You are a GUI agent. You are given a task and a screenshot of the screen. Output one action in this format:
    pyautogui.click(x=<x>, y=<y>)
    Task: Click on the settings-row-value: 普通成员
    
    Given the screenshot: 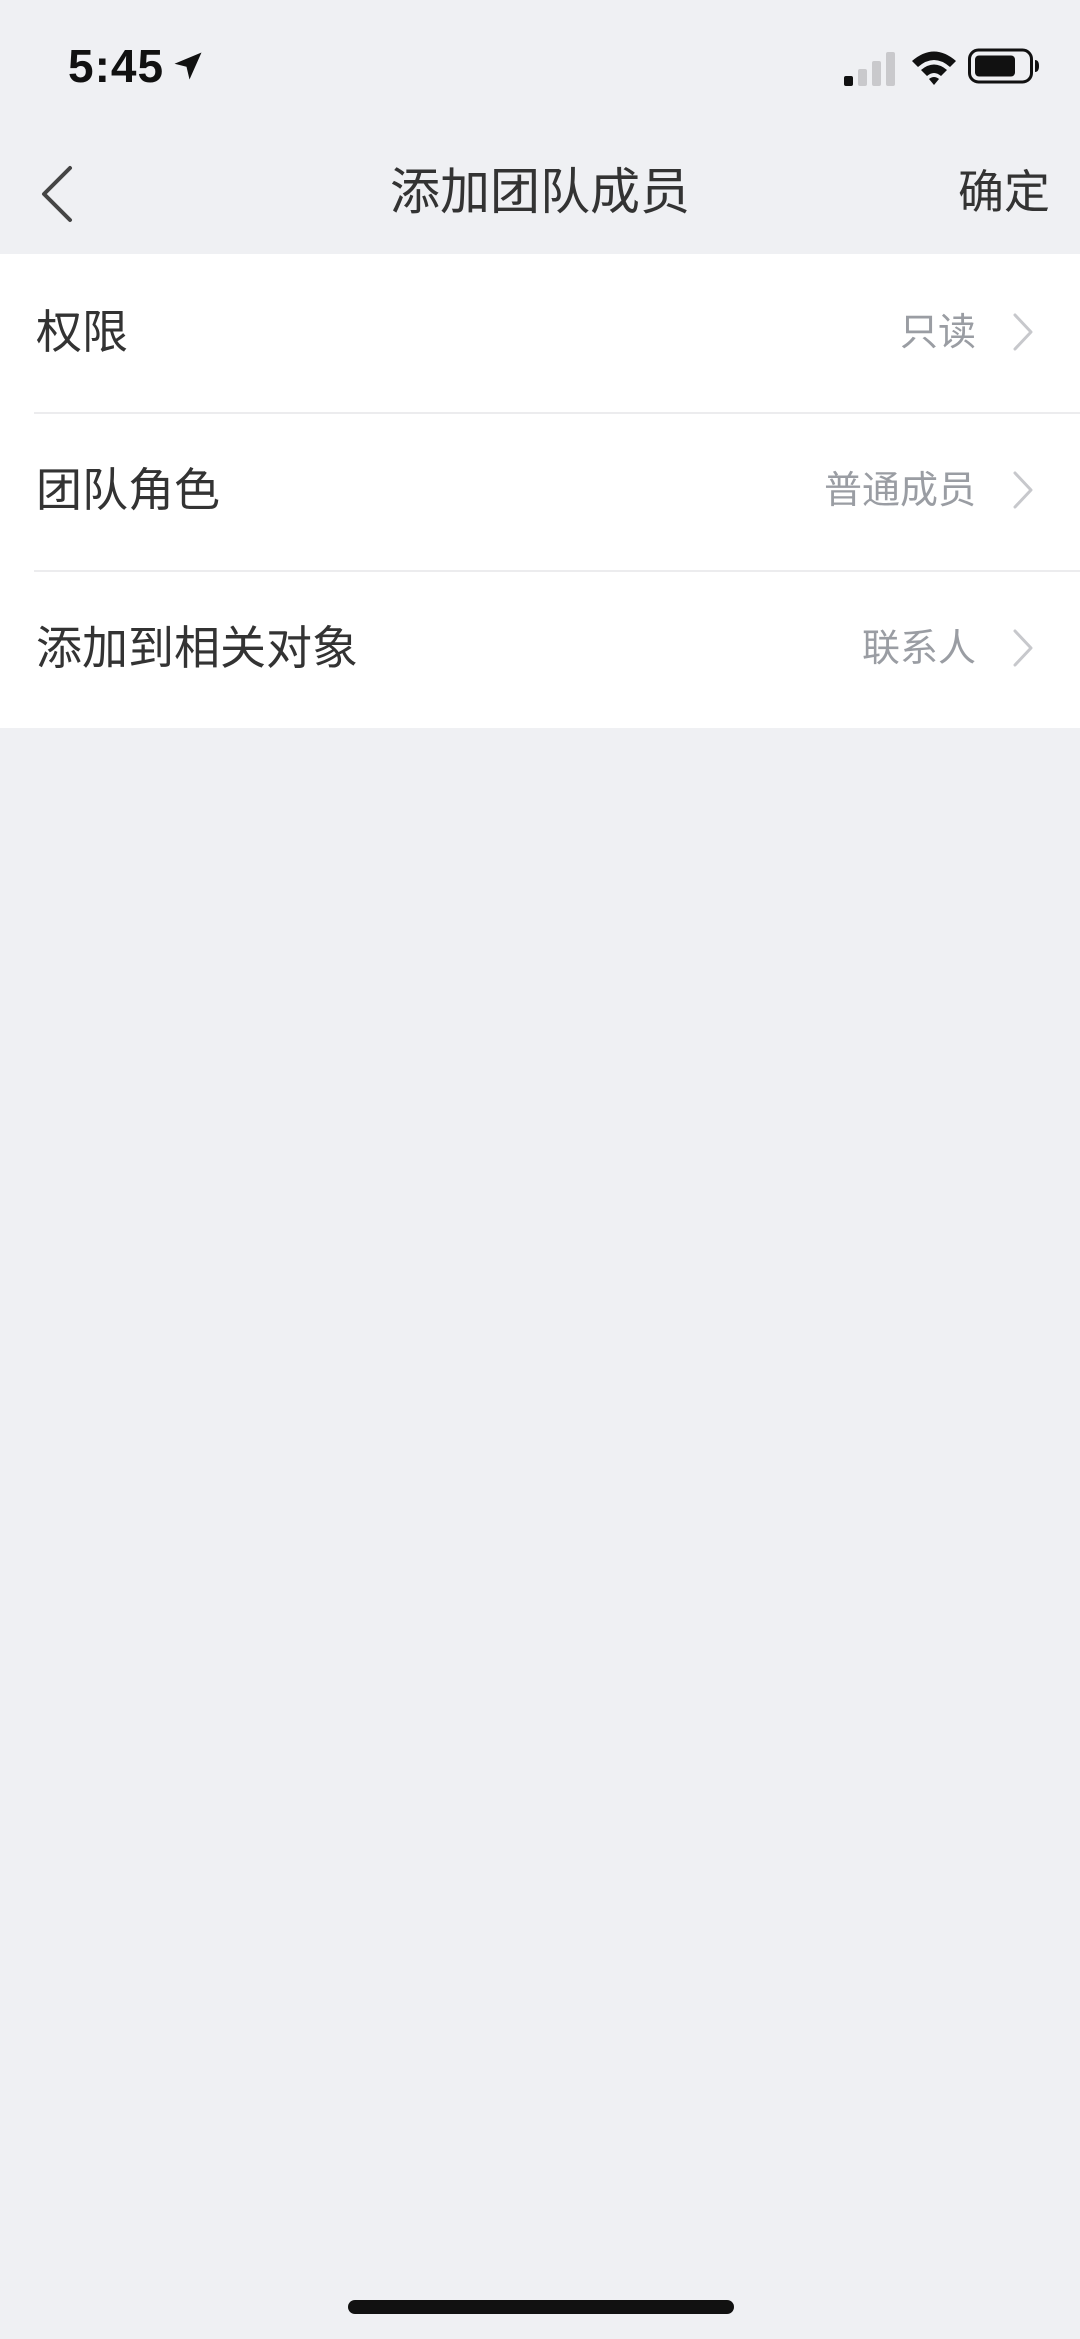 What is the action you would take?
    pyautogui.click(x=899, y=490)
    